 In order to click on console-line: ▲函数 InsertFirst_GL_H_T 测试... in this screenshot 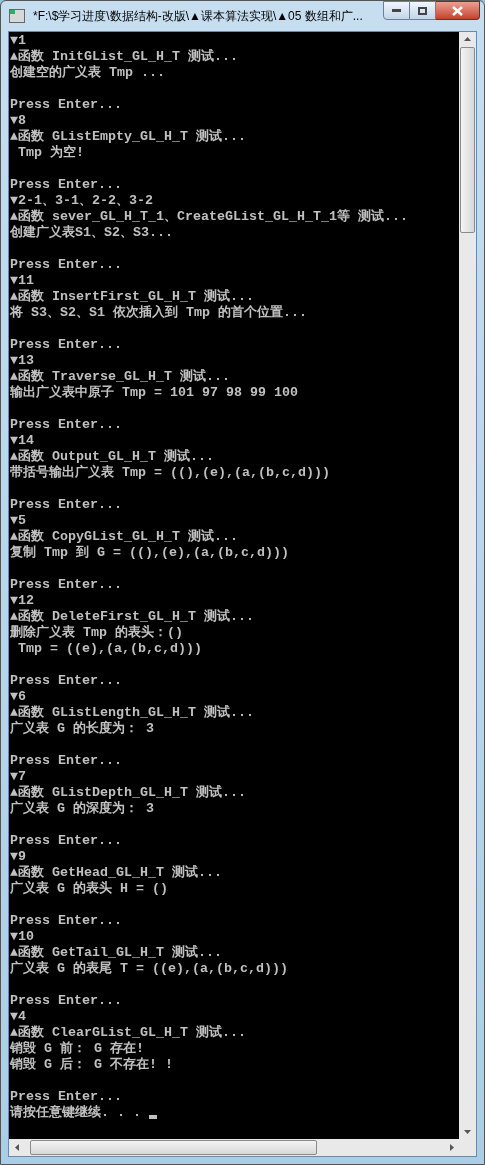, I will do `click(132, 297)`.